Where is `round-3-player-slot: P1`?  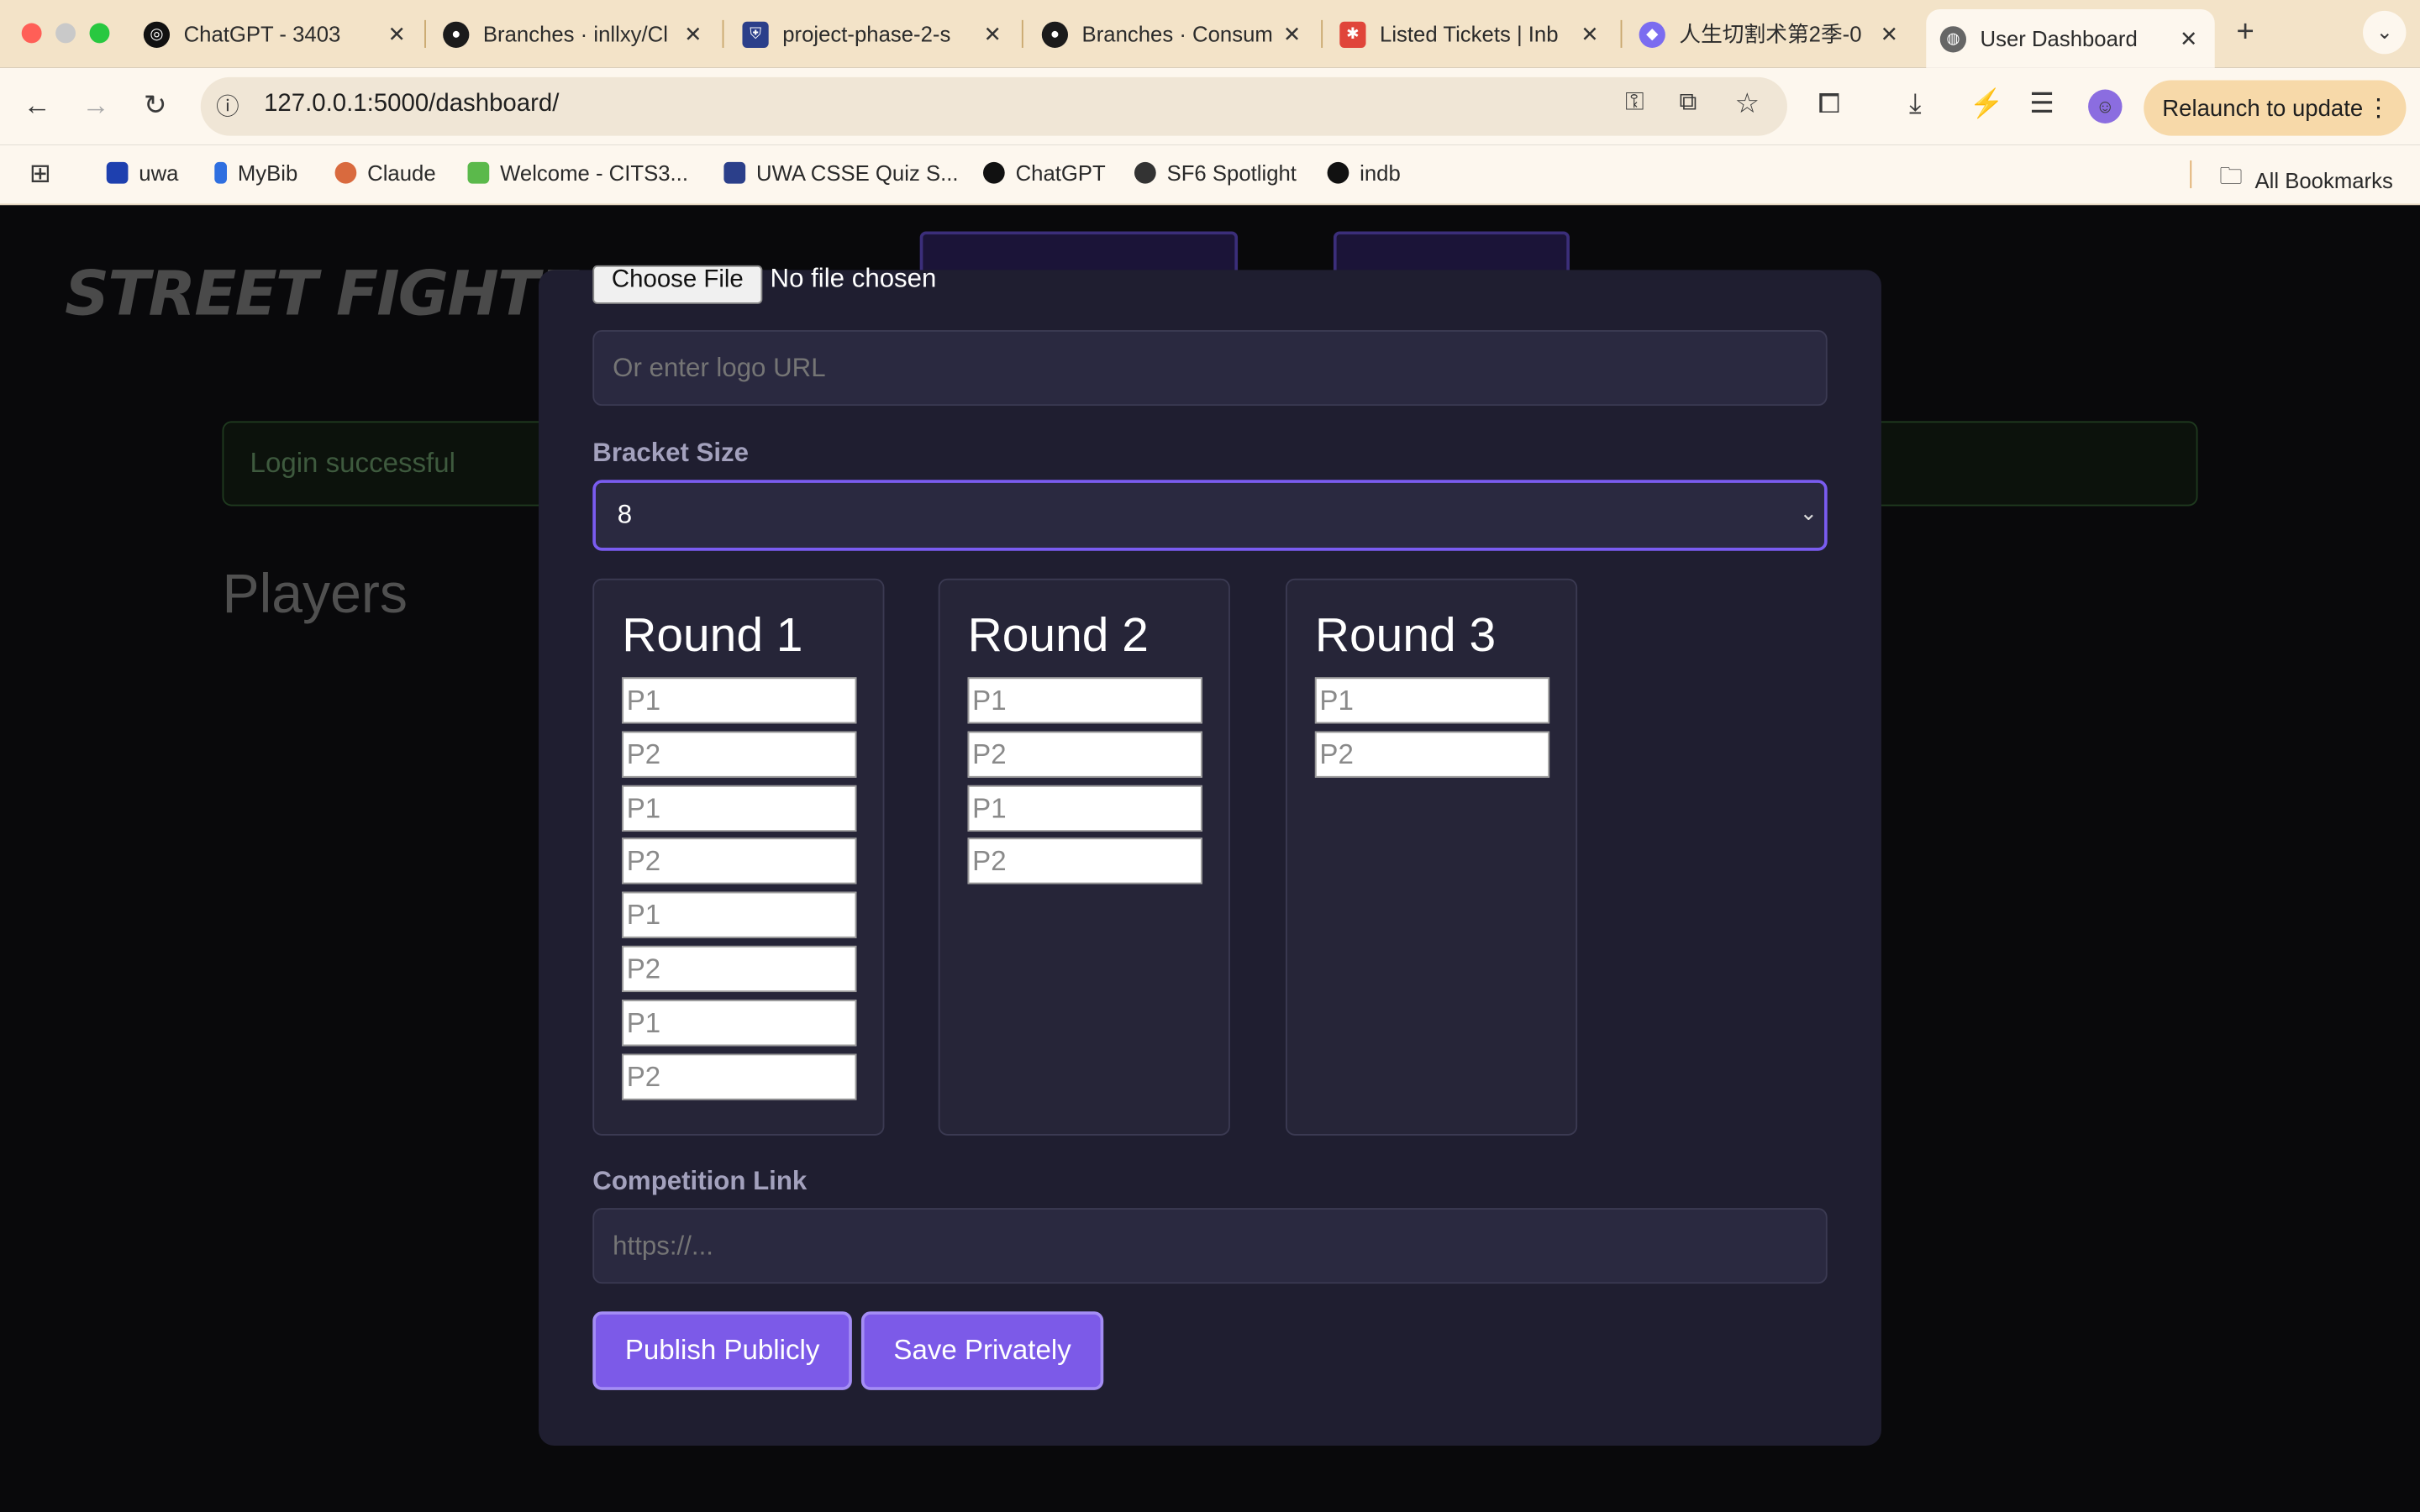
round-3-player-slot: P1 is located at coordinates (1432, 700).